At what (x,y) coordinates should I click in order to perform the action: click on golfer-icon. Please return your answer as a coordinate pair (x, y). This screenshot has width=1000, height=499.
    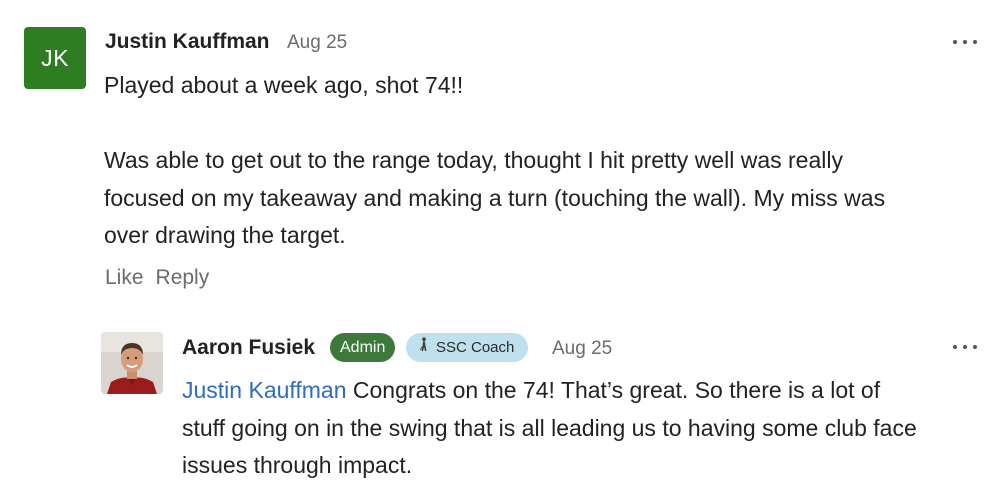
    Looking at the image, I should click on (424, 347).